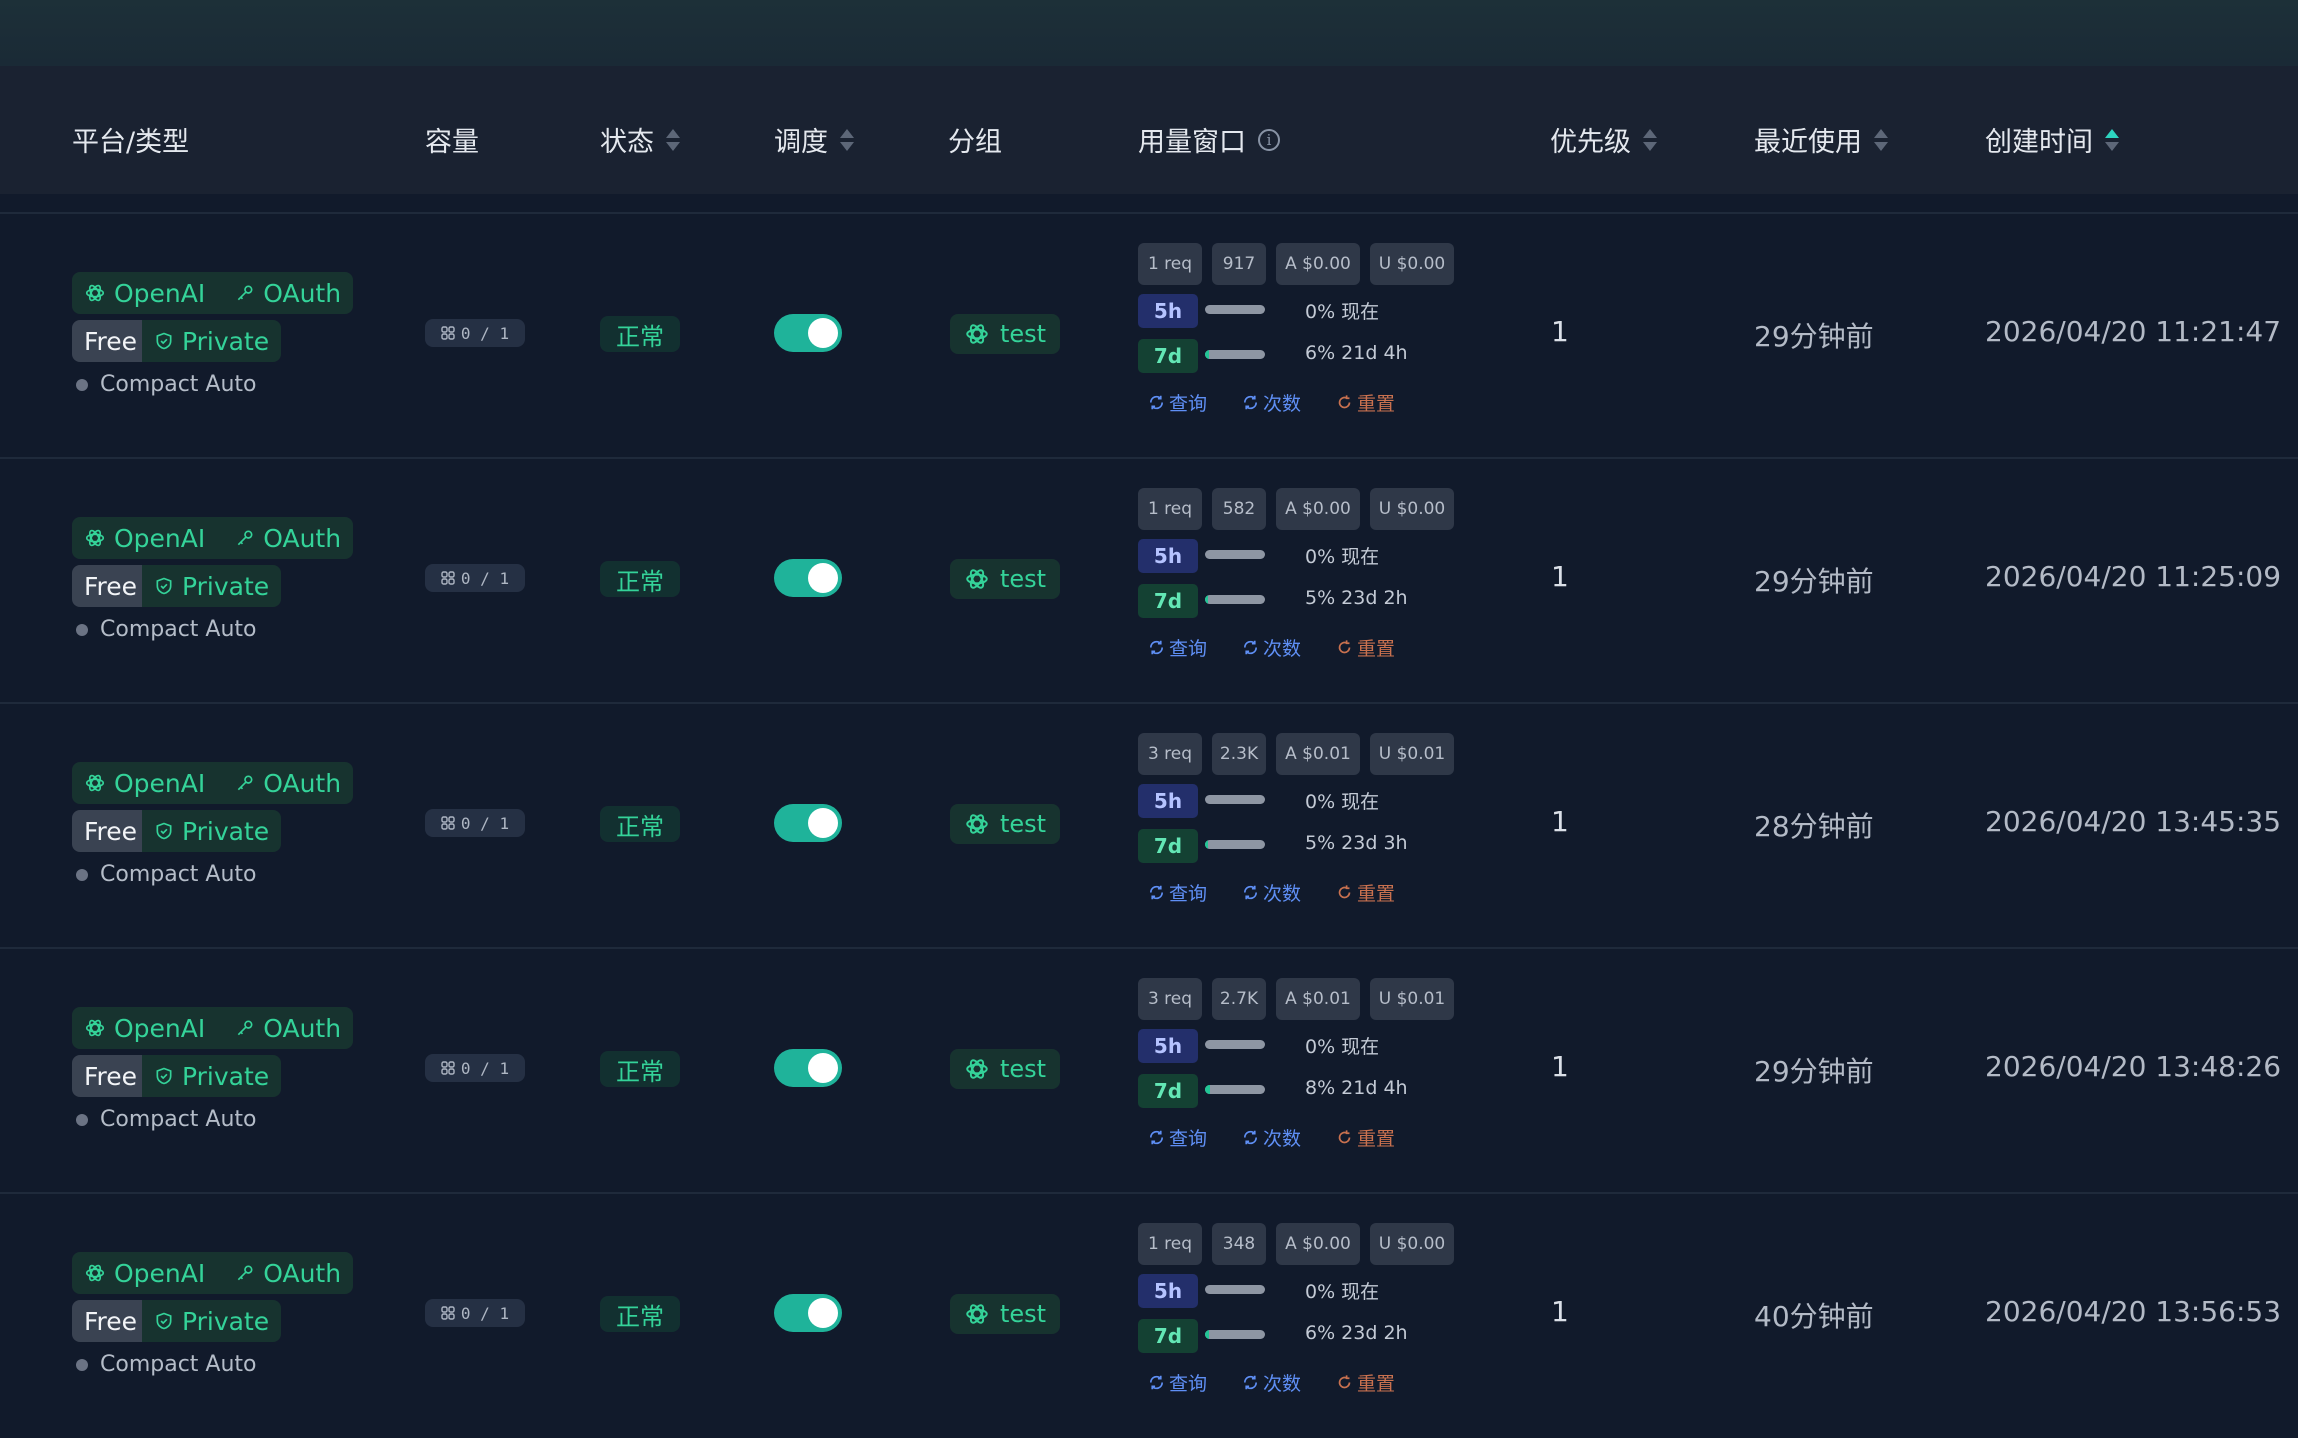 The width and height of the screenshot is (2298, 1438). I want to click on created-at-value: 2026/04/20 13:56:53, so click(2133, 1311).